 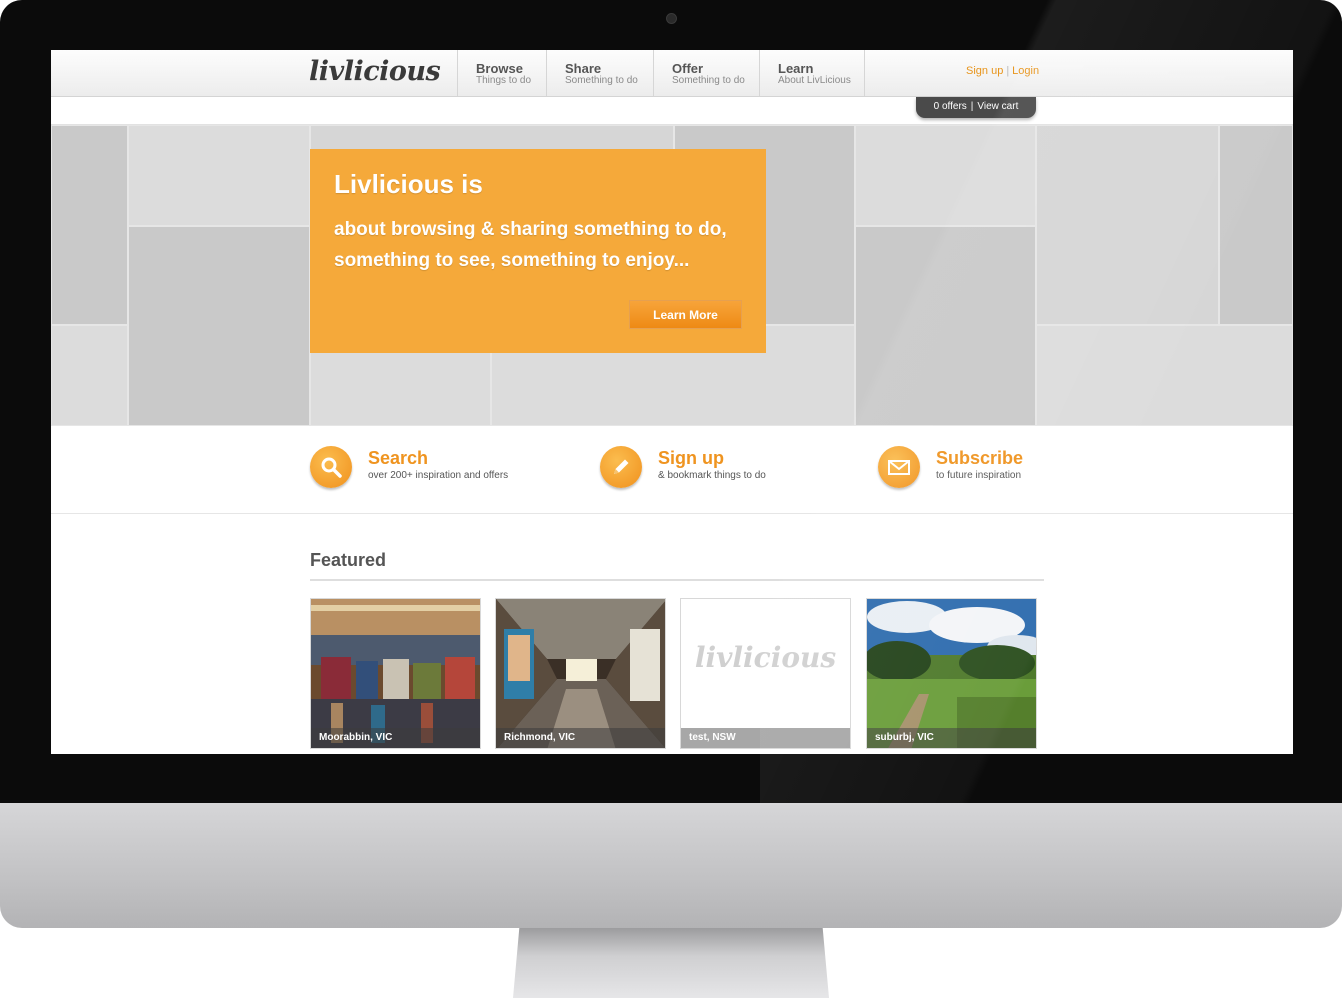 What do you see at coordinates (677, 580) in the screenshot?
I see `featured-divider` at bounding box center [677, 580].